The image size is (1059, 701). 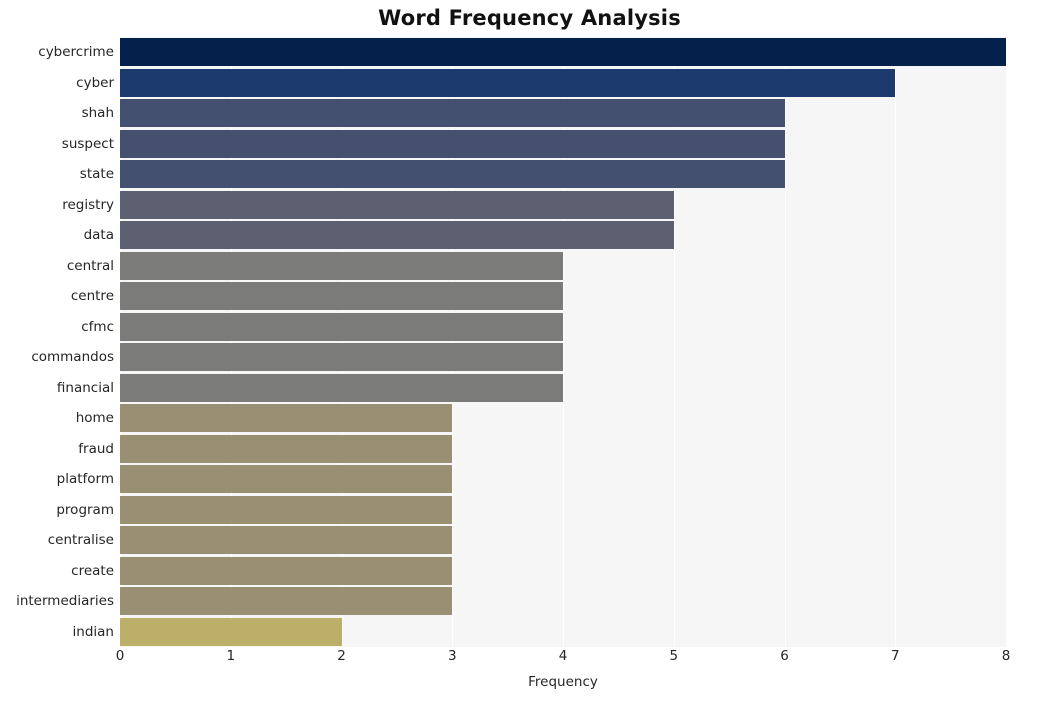 I want to click on bar-commandos, so click(x=341, y=357).